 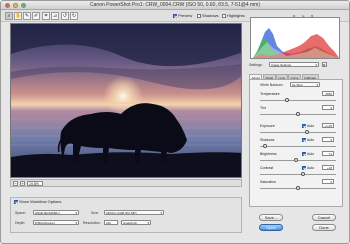 I want to click on contrast-auto-label: Auto, so click(x=311, y=168).